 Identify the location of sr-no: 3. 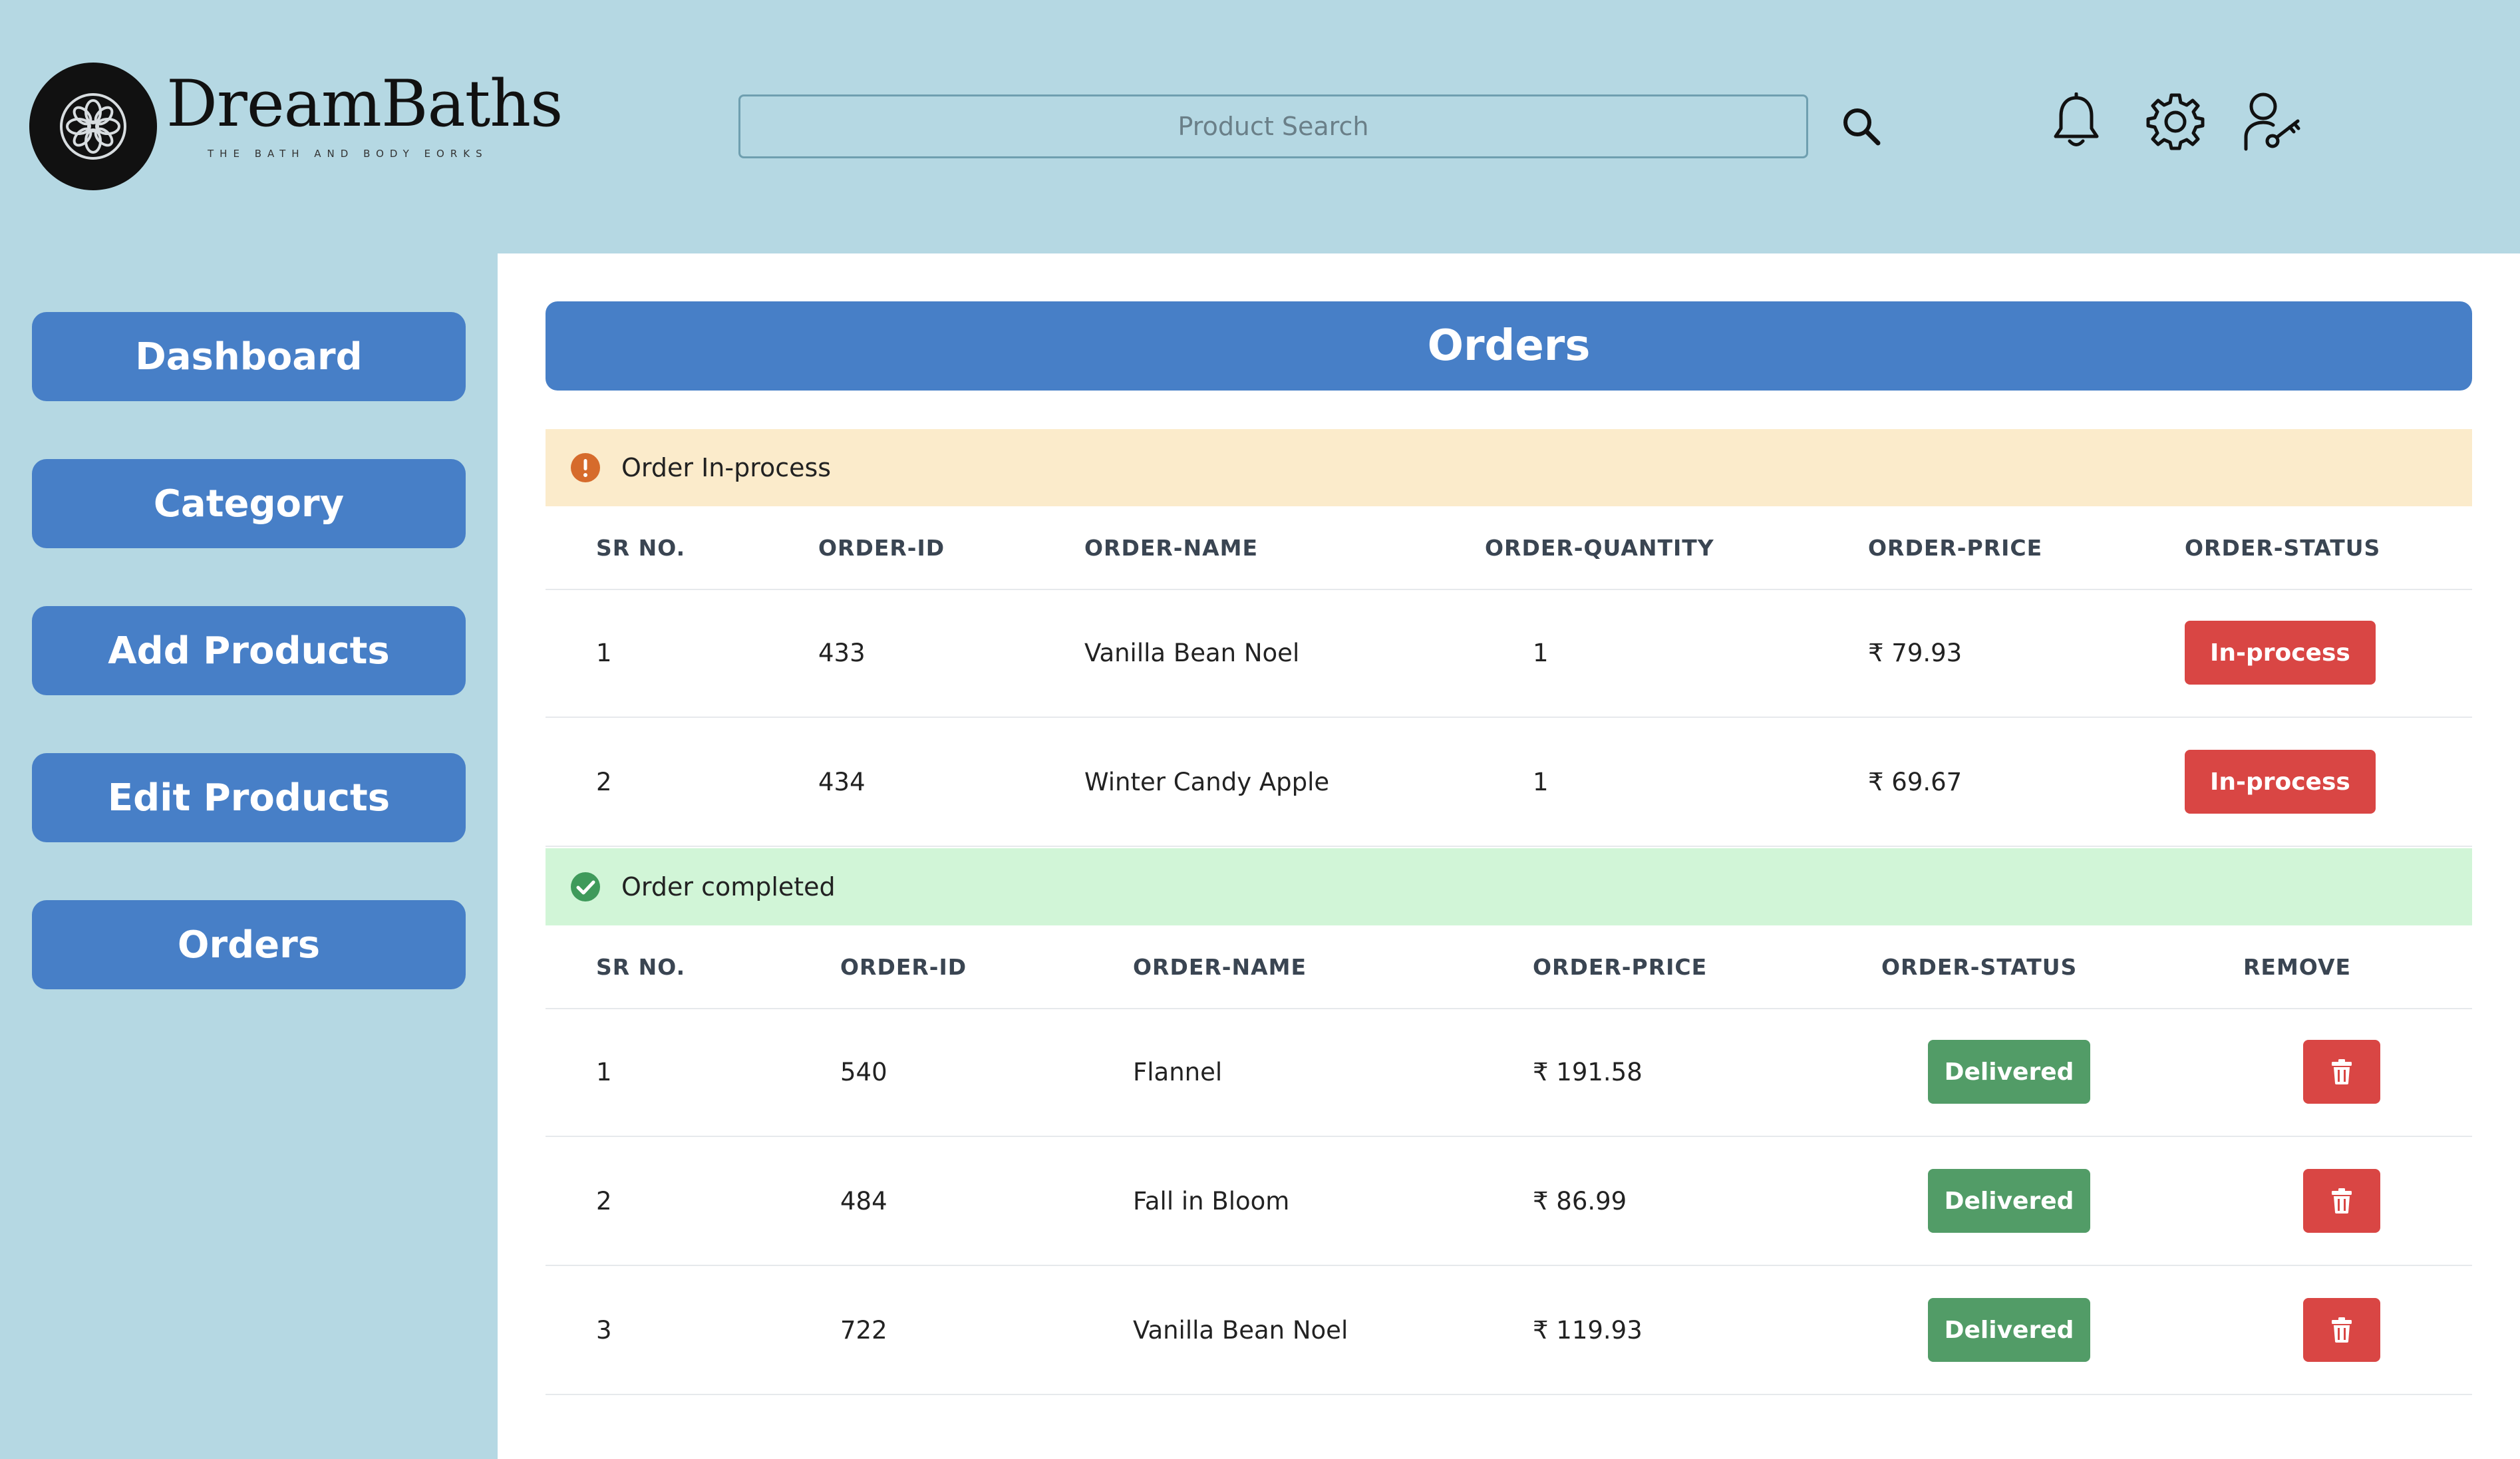
(604, 1330).